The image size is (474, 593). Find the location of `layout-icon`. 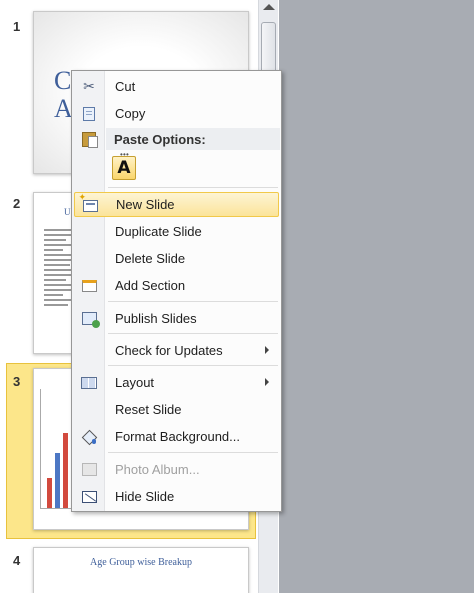

layout-icon is located at coordinates (89, 382).